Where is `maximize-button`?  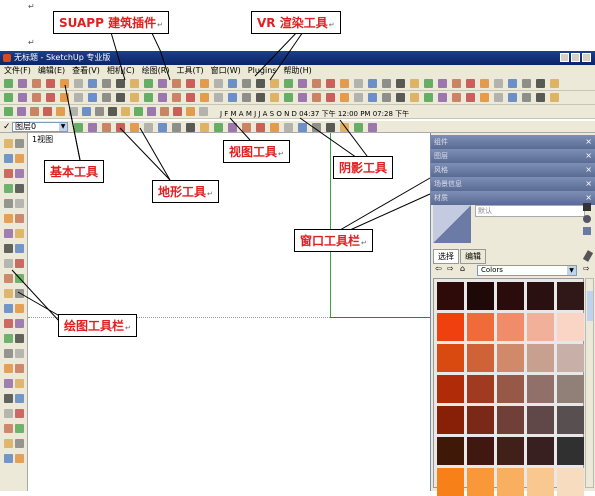
maximize-button is located at coordinates (575, 57).